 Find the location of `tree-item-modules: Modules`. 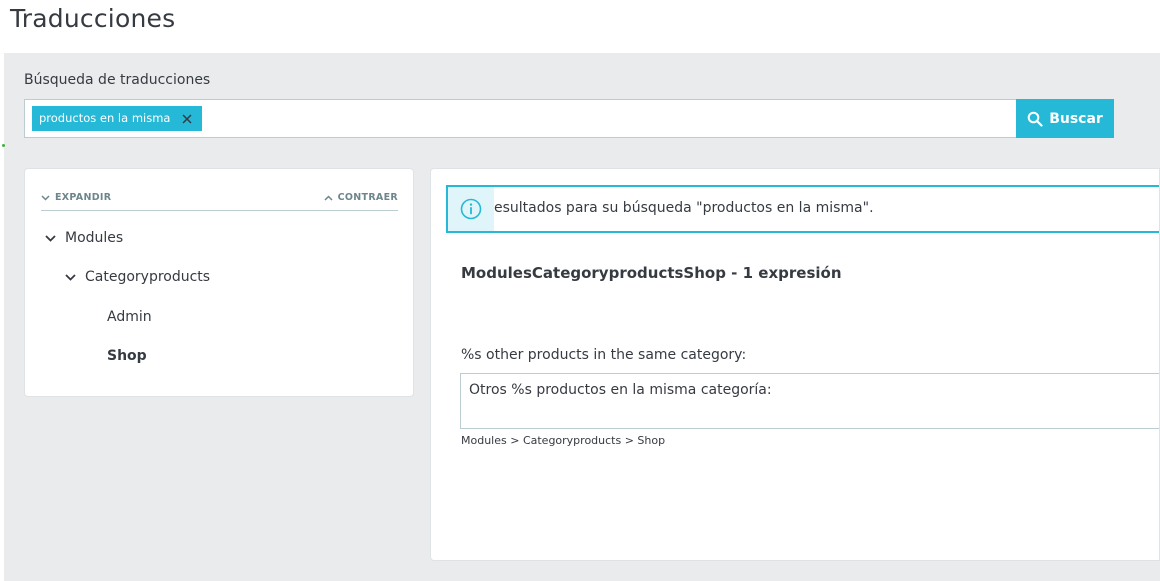

tree-item-modules: Modules is located at coordinates (84, 238).